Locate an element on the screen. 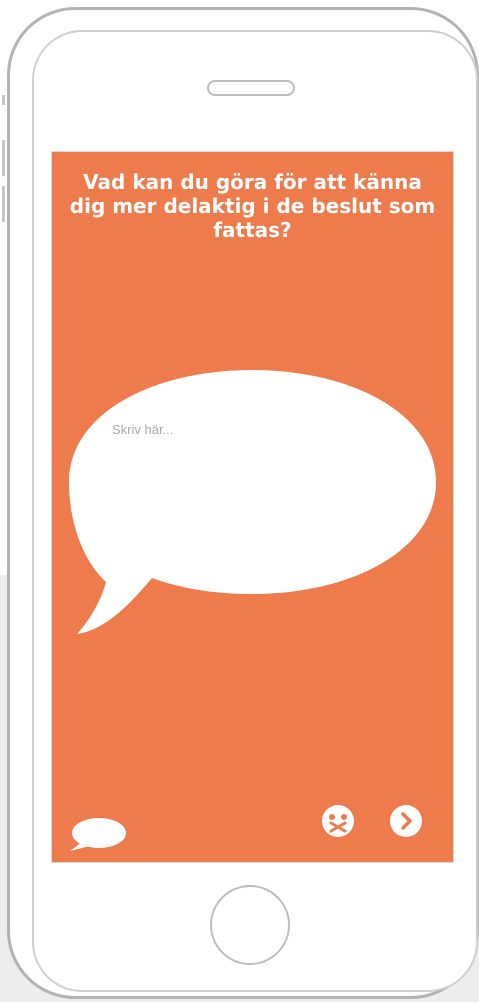  home-button is located at coordinates (250, 925).